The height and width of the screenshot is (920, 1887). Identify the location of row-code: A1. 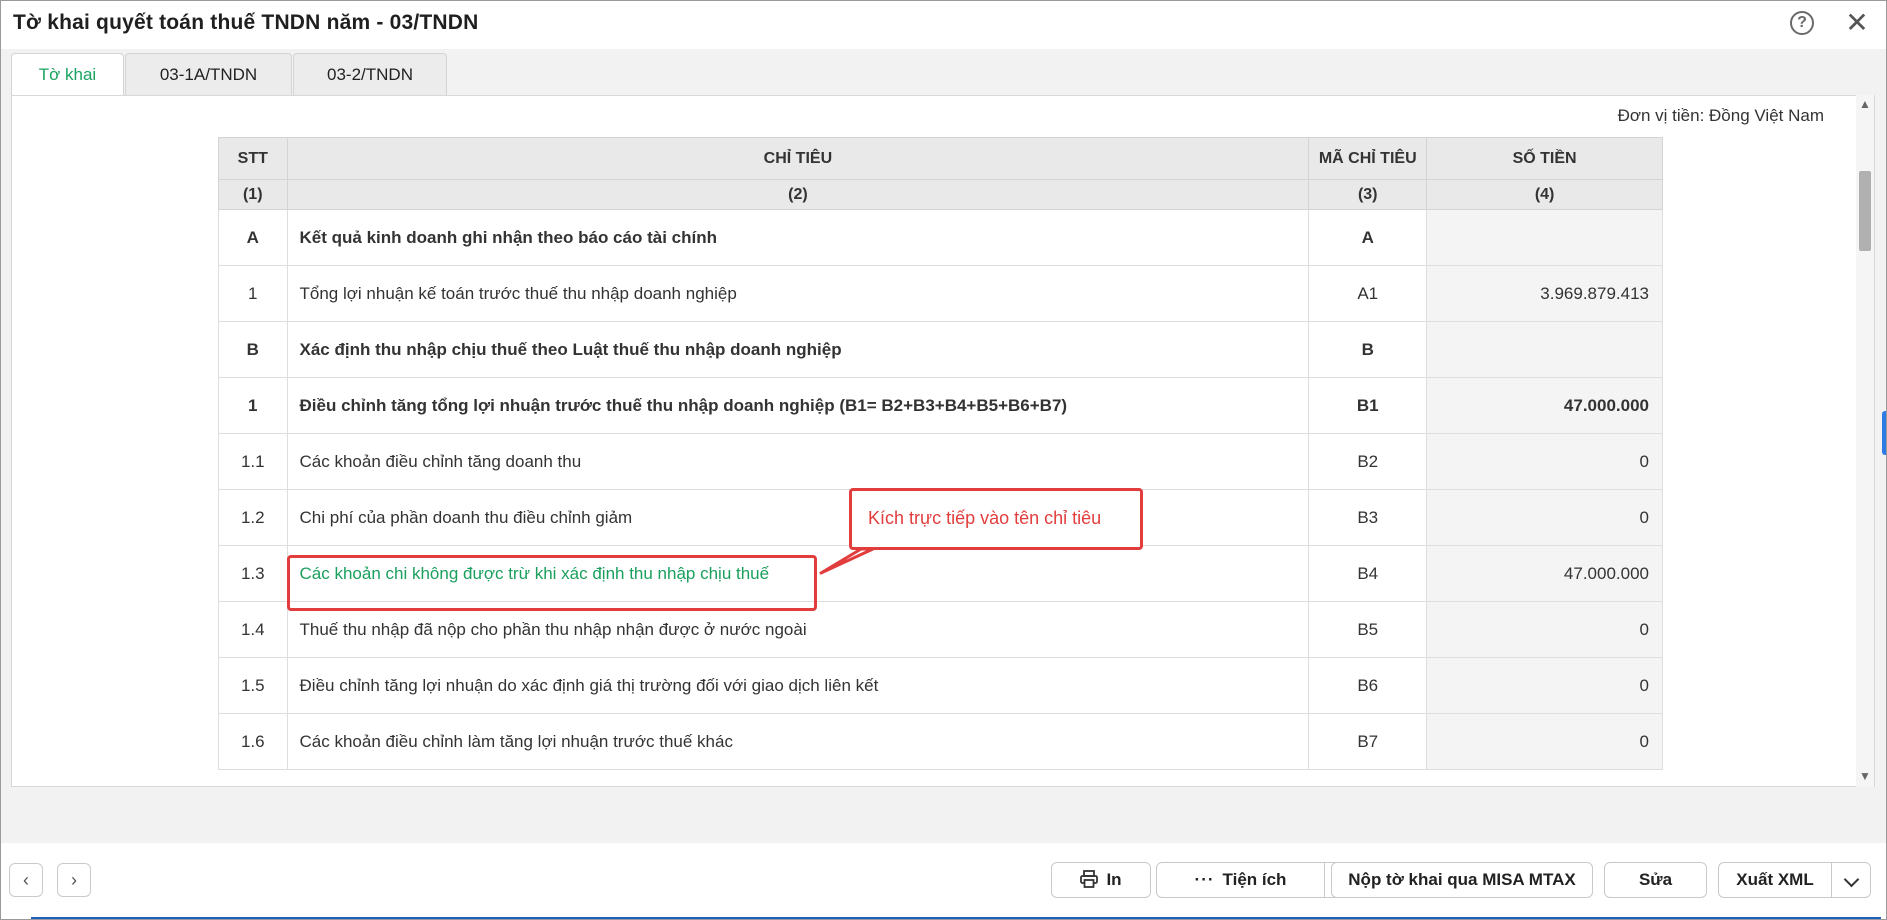
(1368, 293).